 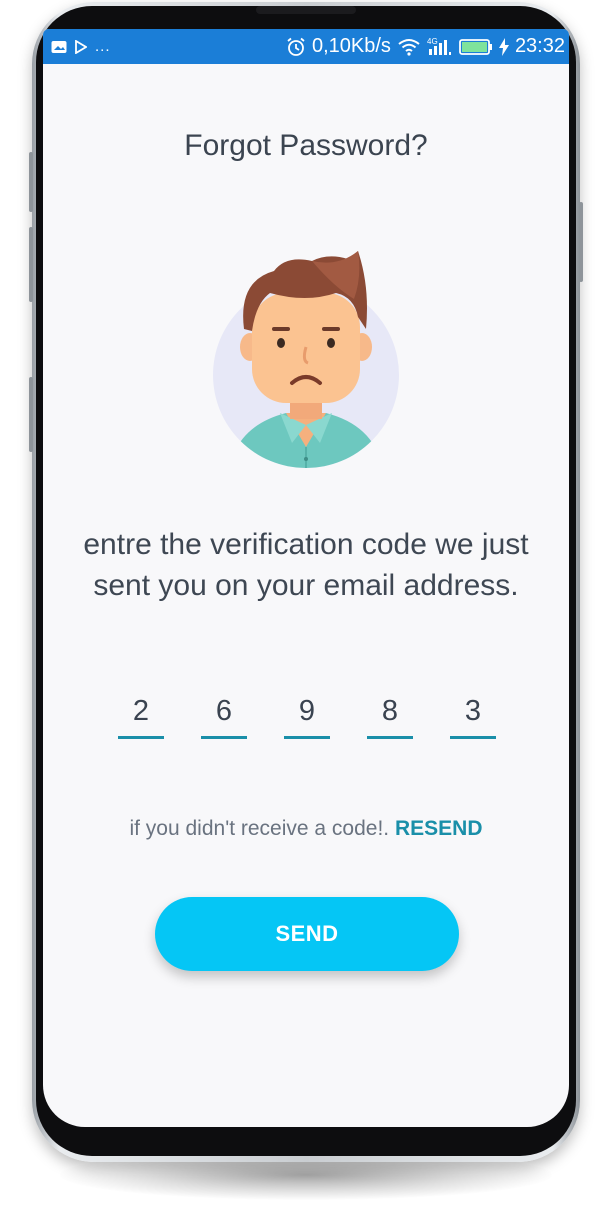 I want to click on charging-icon, so click(x=503, y=46).